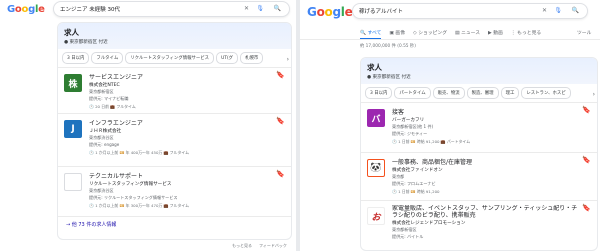 The height and width of the screenshot is (251, 600). I want to click on job-meta: 🕓 1 日前 💴 時給 ¥1,200, so click(416, 191).